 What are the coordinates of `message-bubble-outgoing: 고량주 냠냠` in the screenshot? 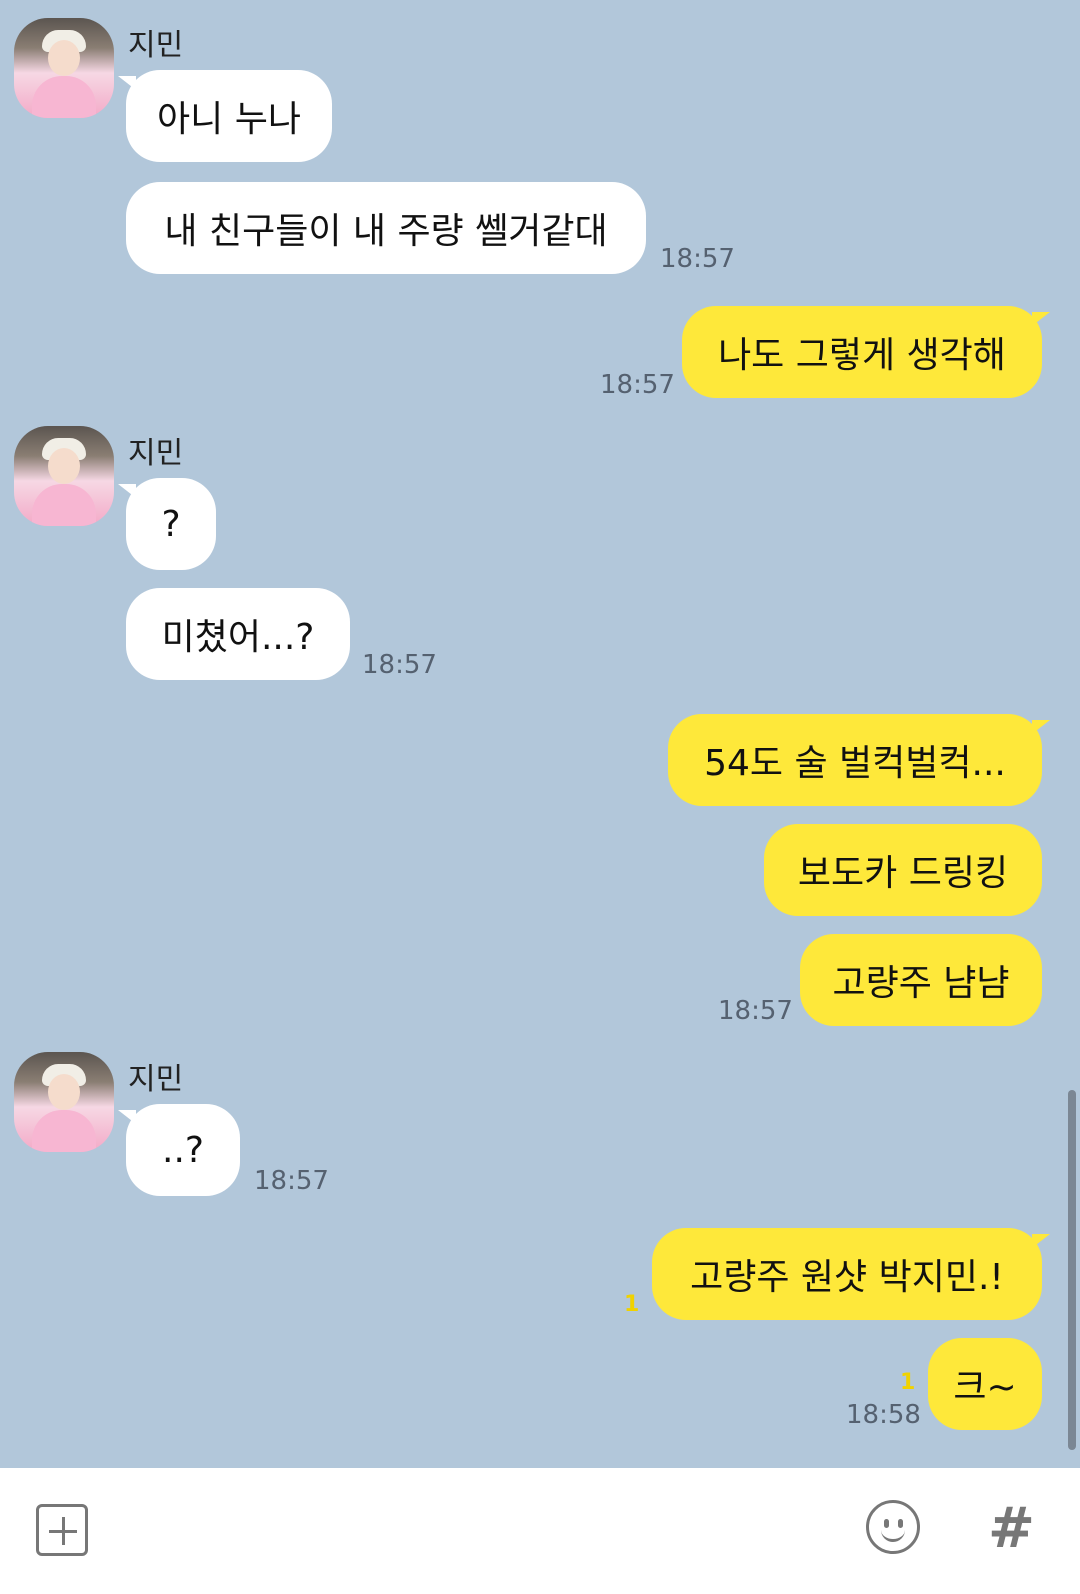 It's located at (921, 980).